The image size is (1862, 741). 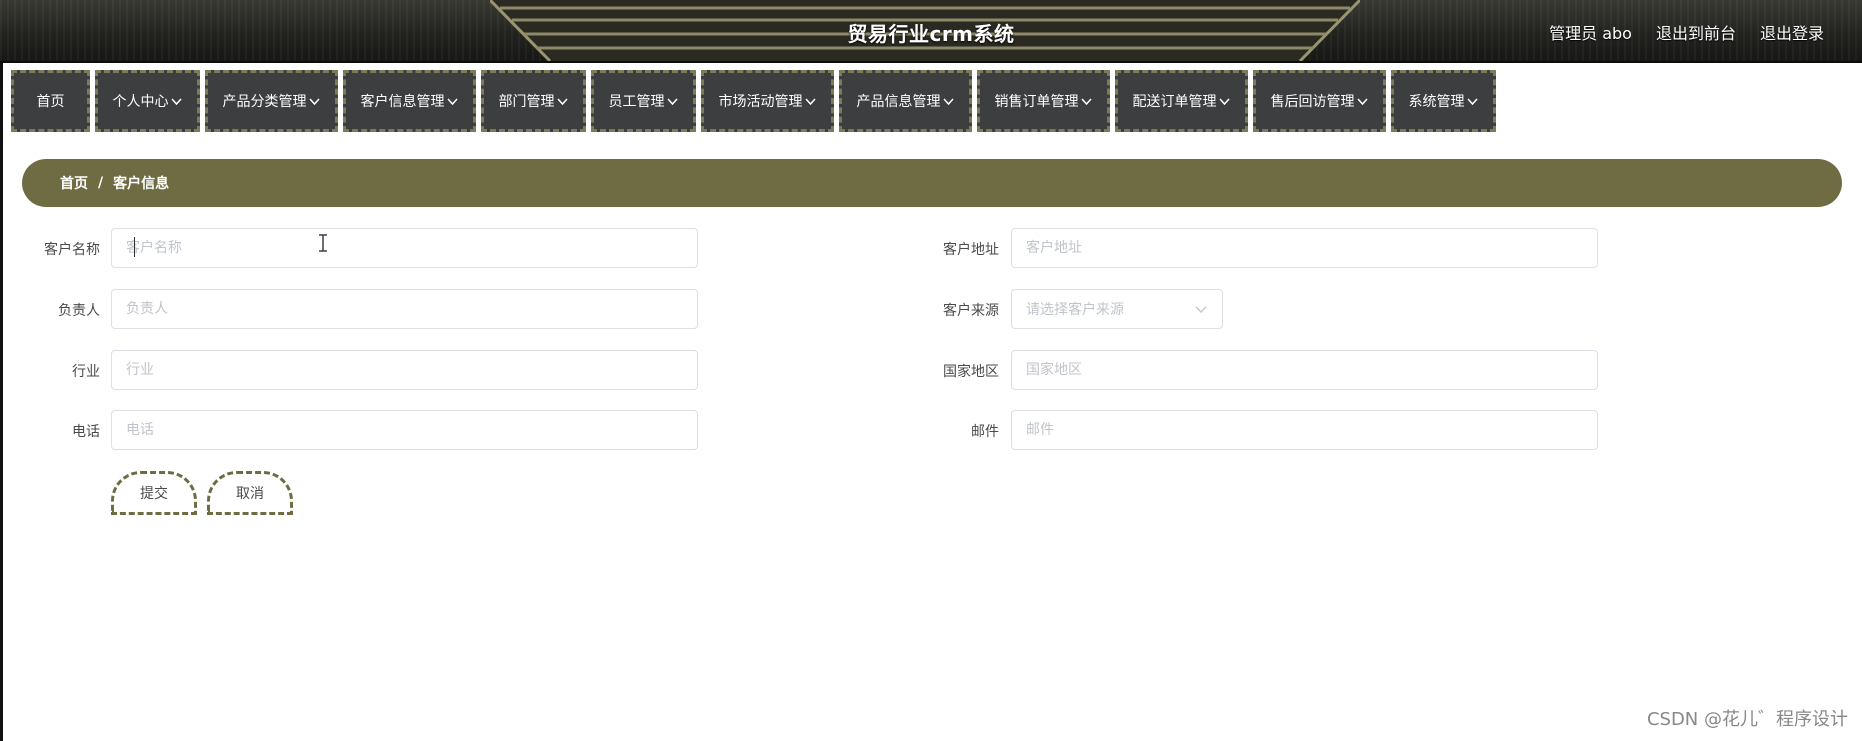 I want to click on email-input, so click(x=1304, y=430).